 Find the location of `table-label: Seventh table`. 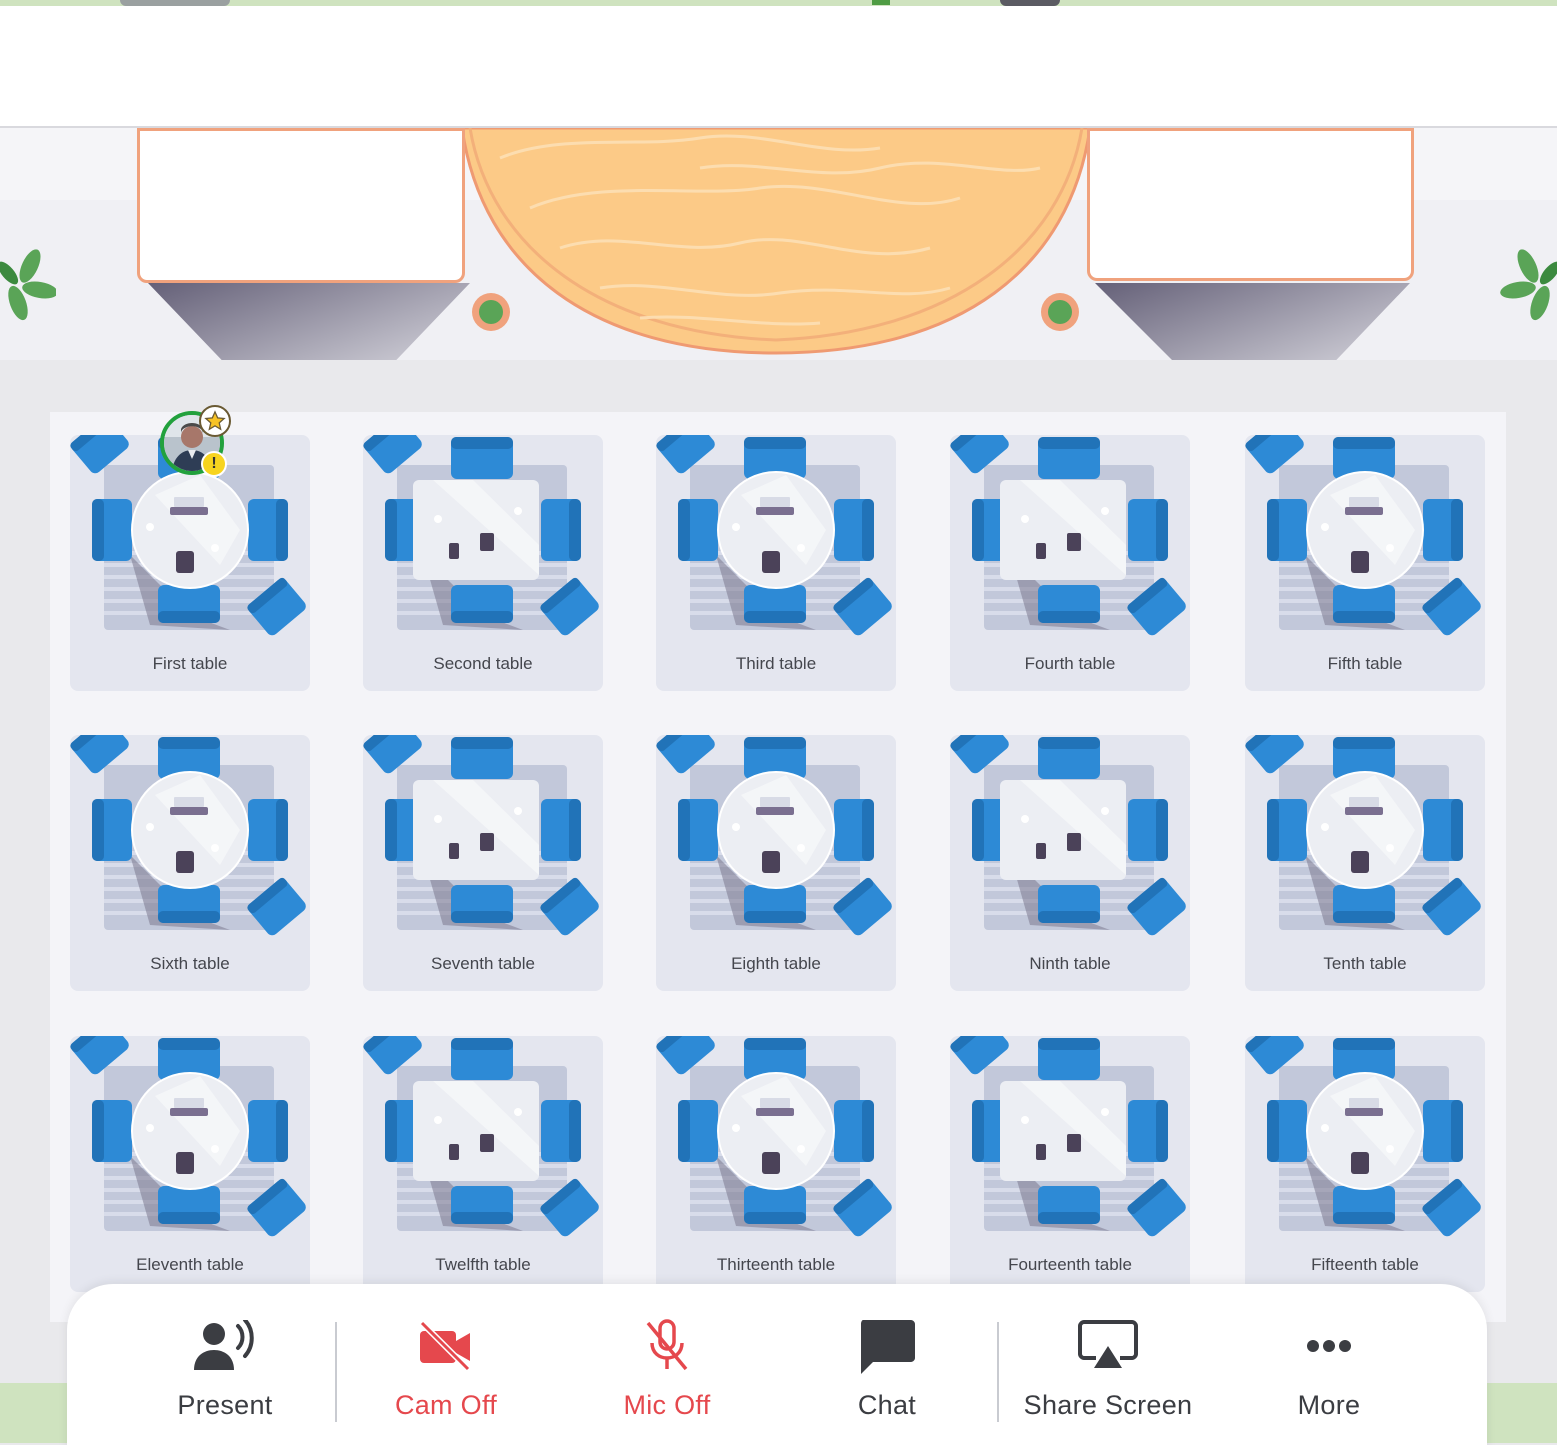

table-label: Seventh table is located at coordinates (483, 963).